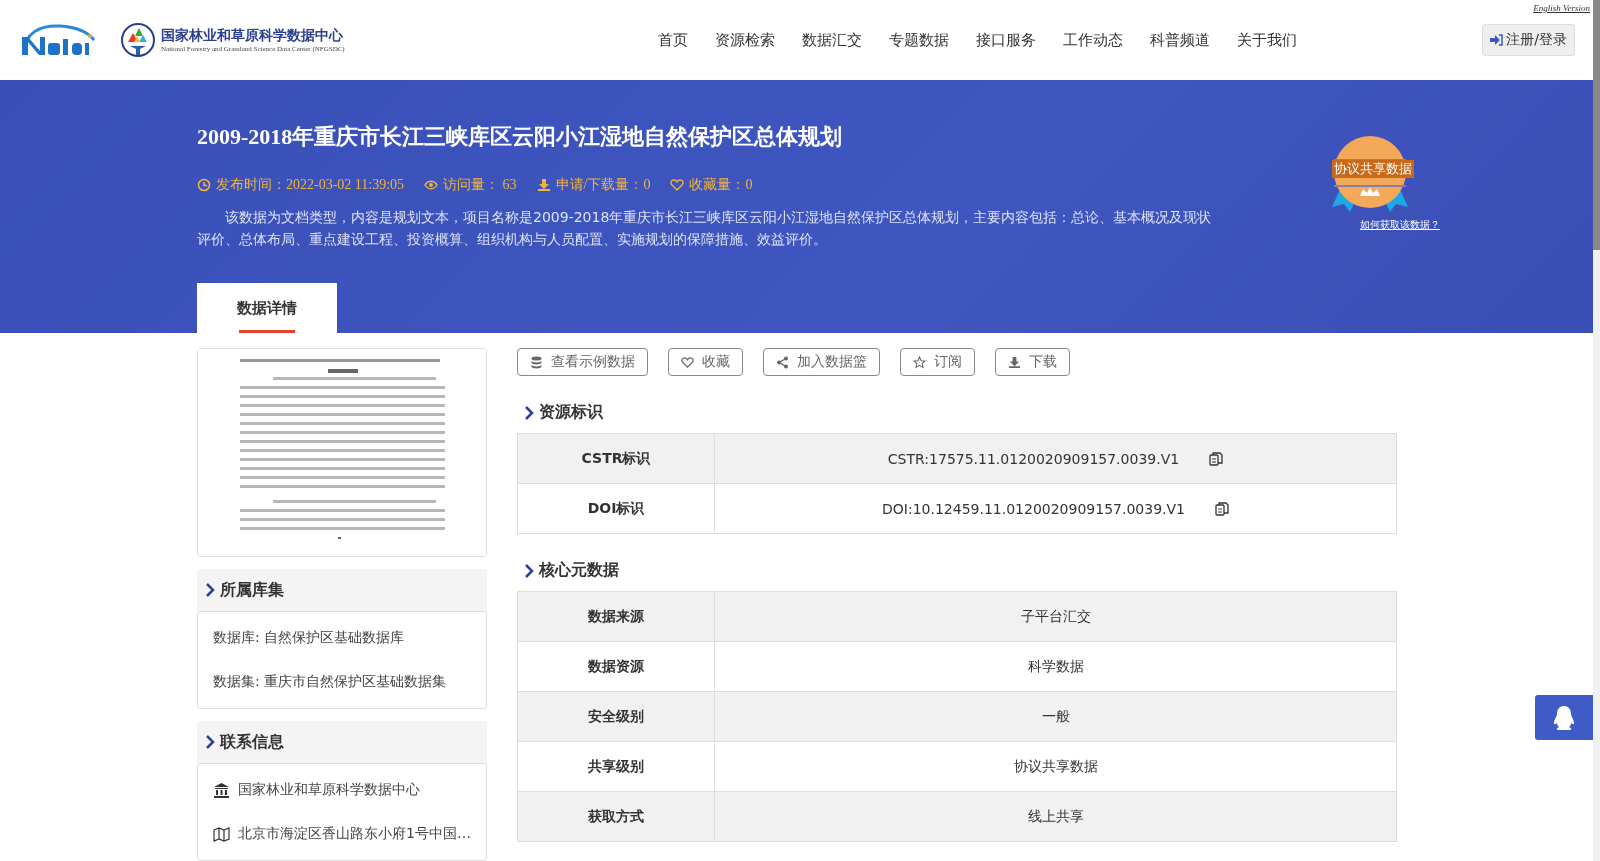 The image size is (1600, 861). What do you see at coordinates (221, 834) in the screenshot?
I see `map-icon` at bounding box center [221, 834].